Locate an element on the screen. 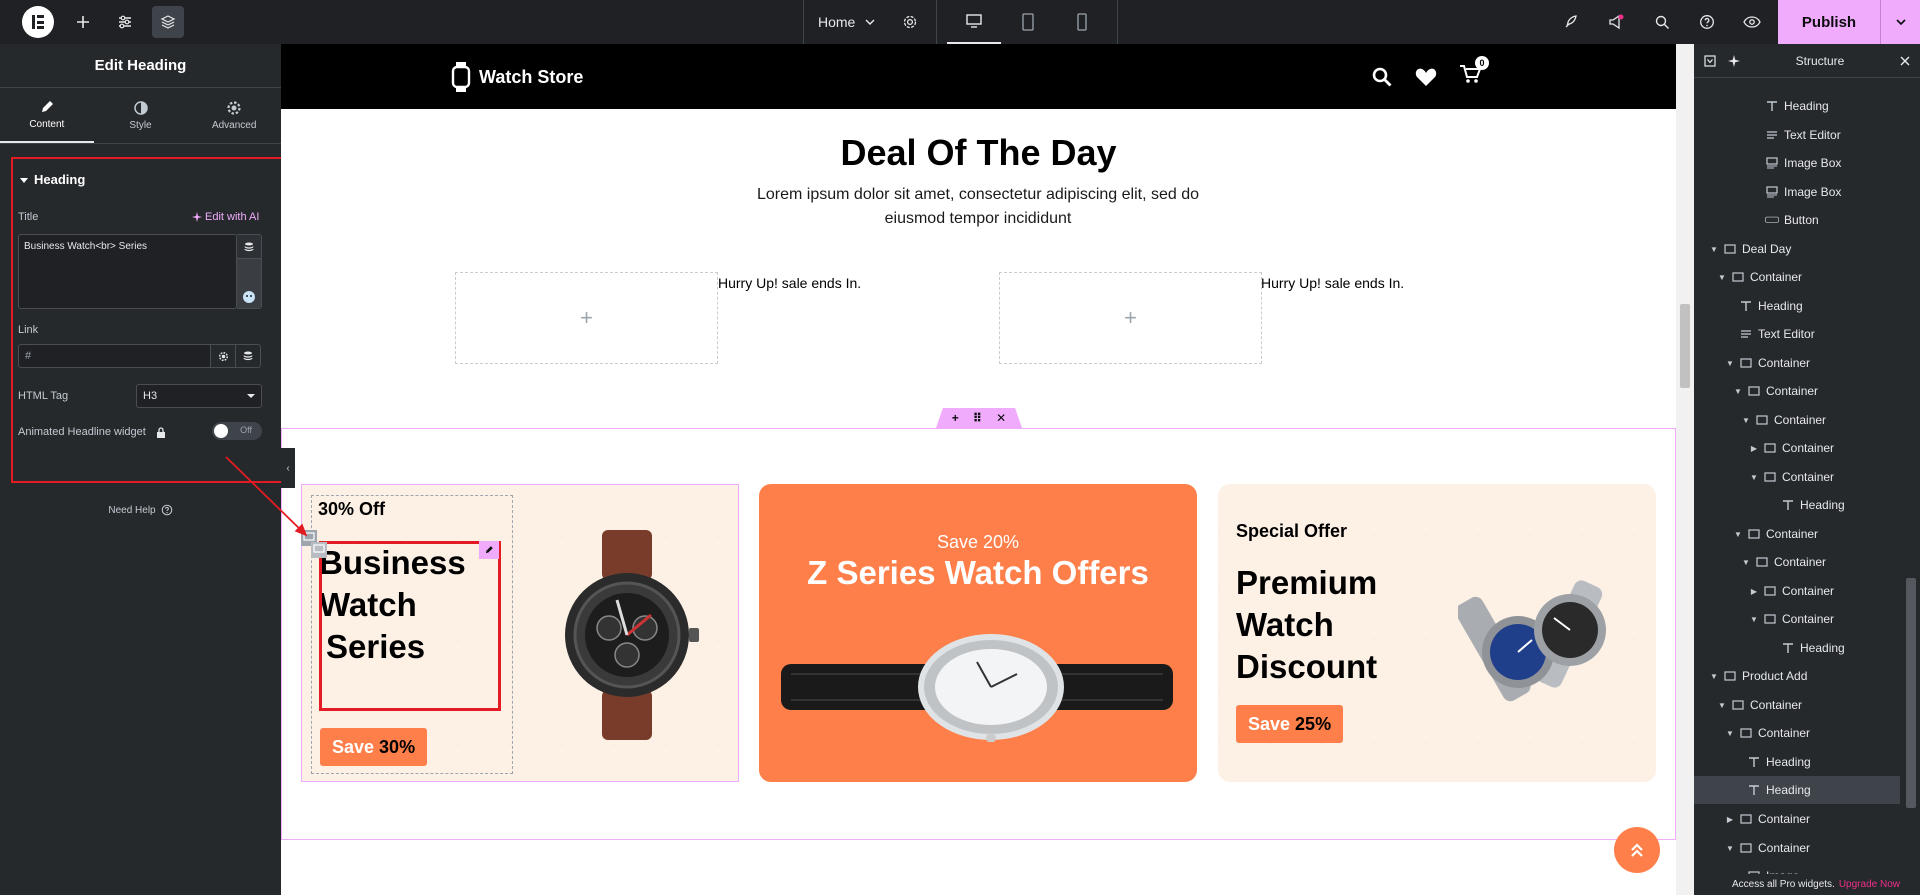 This screenshot has height=895, width=1920. animated-headline-toggle: Off is located at coordinates (237, 431).